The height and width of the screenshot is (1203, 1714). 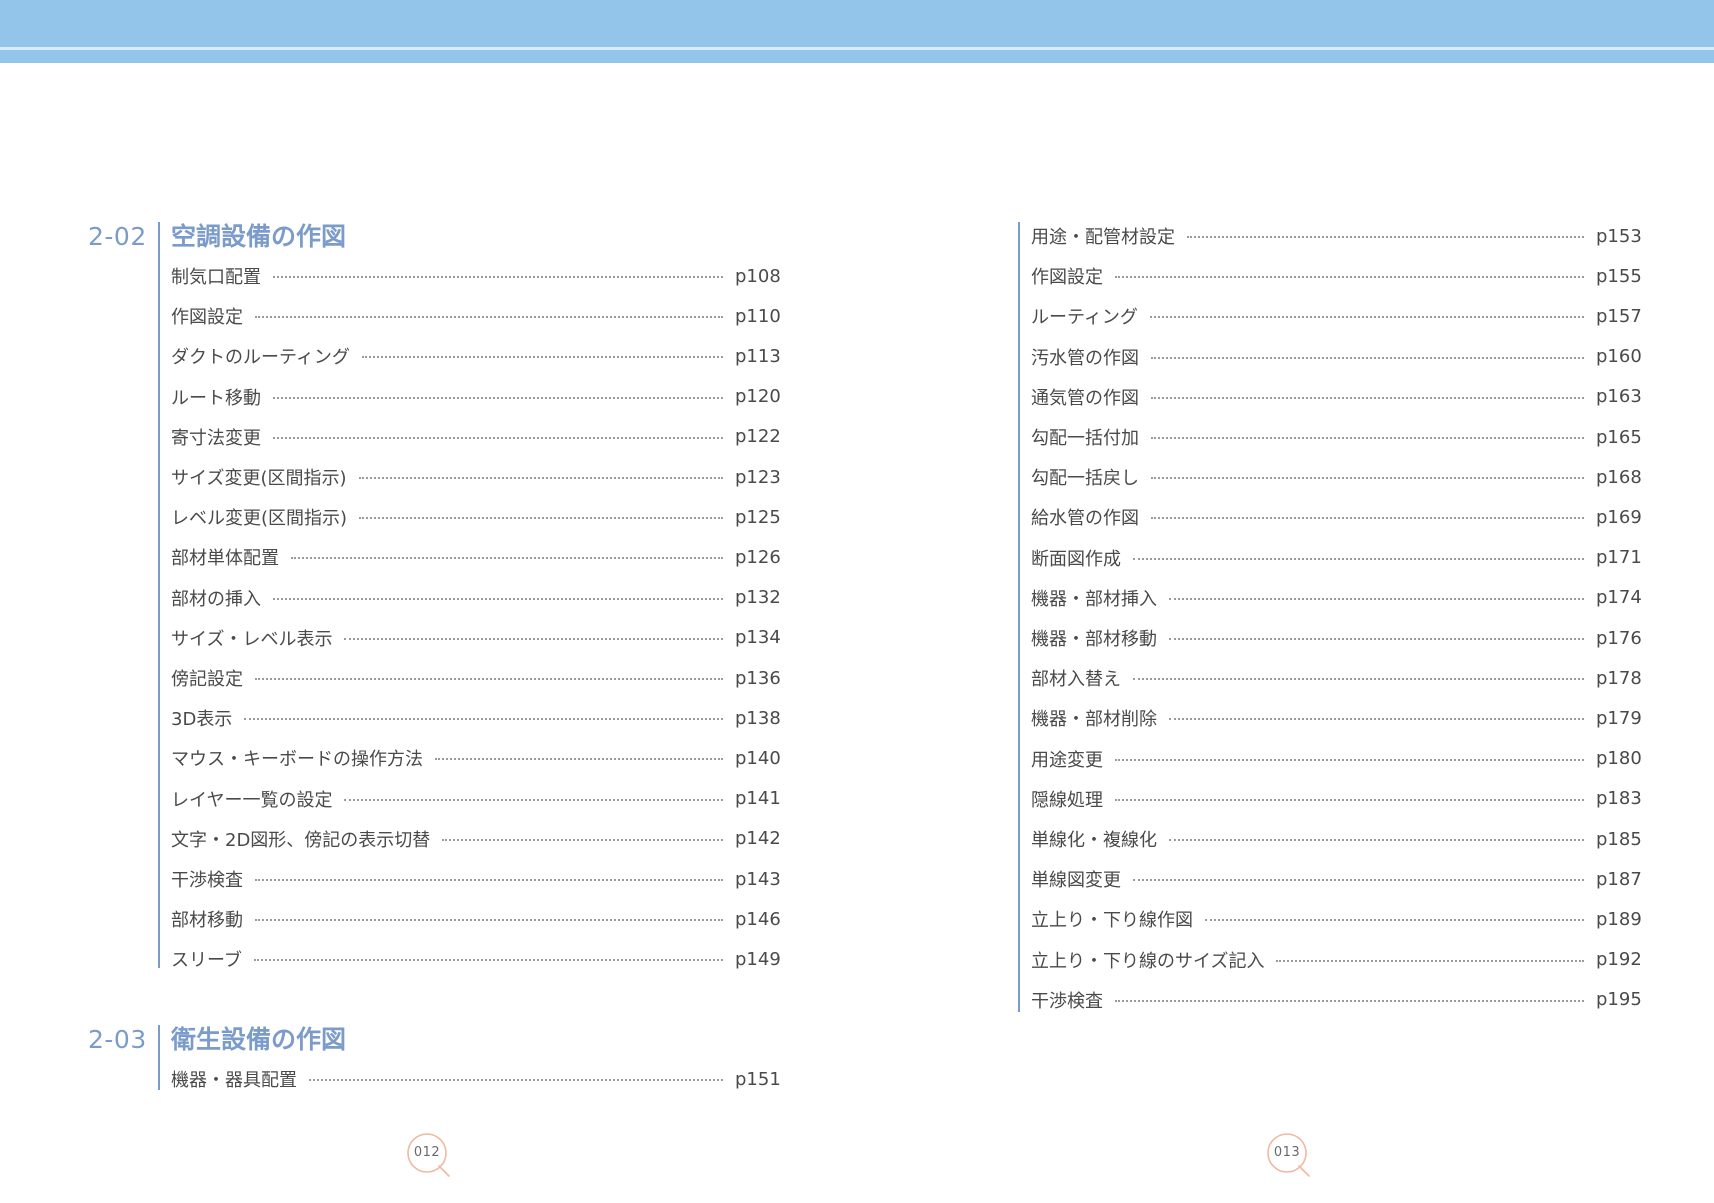 What do you see at coordinates (476, 477) in the screenshot?
I see `toc-entry: サイズ変更(区間指示) p123` at bounding box center [476, 477].